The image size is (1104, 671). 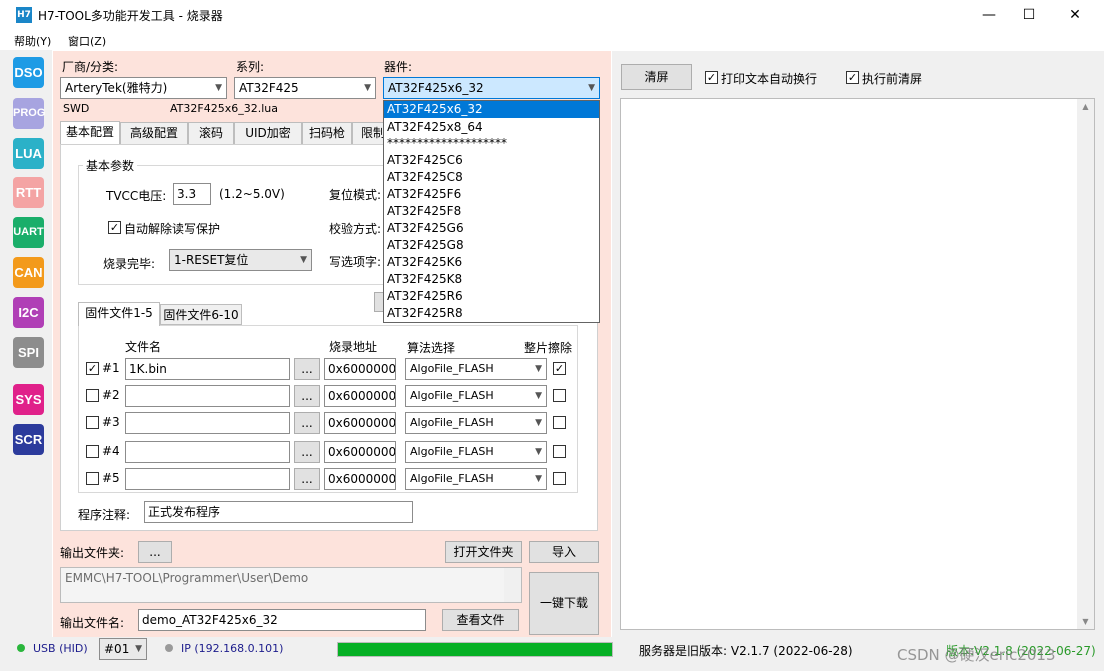 I want to click on menu-window: 窗口(Z), so click(x=87, y=41).